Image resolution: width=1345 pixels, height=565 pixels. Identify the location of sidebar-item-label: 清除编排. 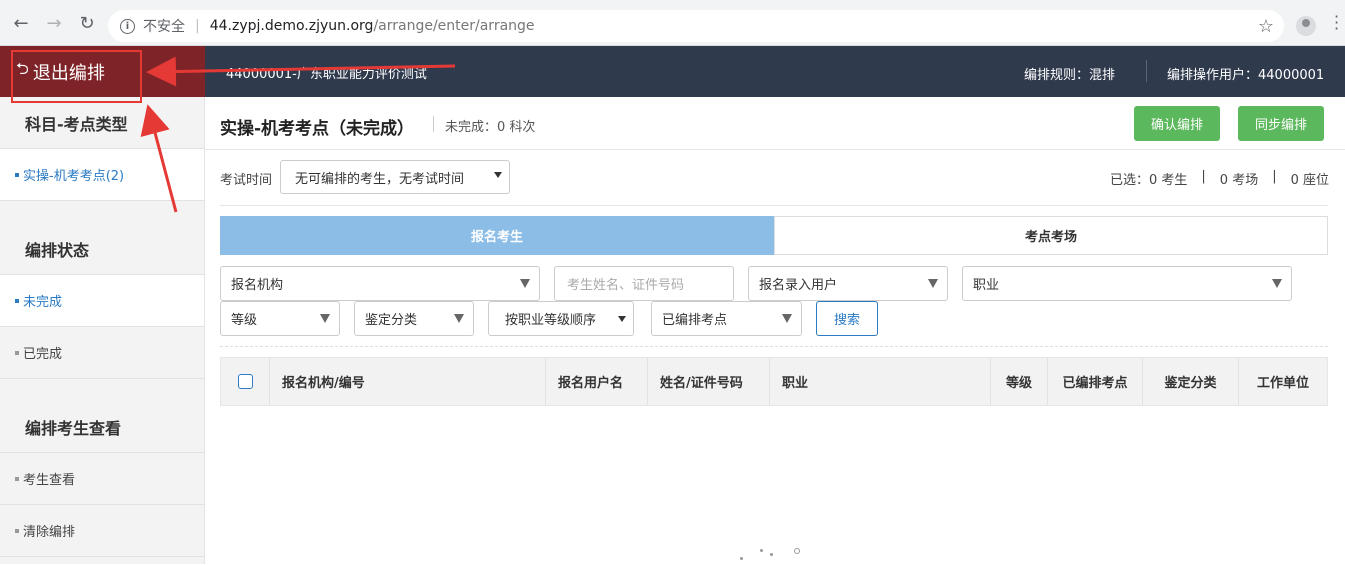
(49, 532).